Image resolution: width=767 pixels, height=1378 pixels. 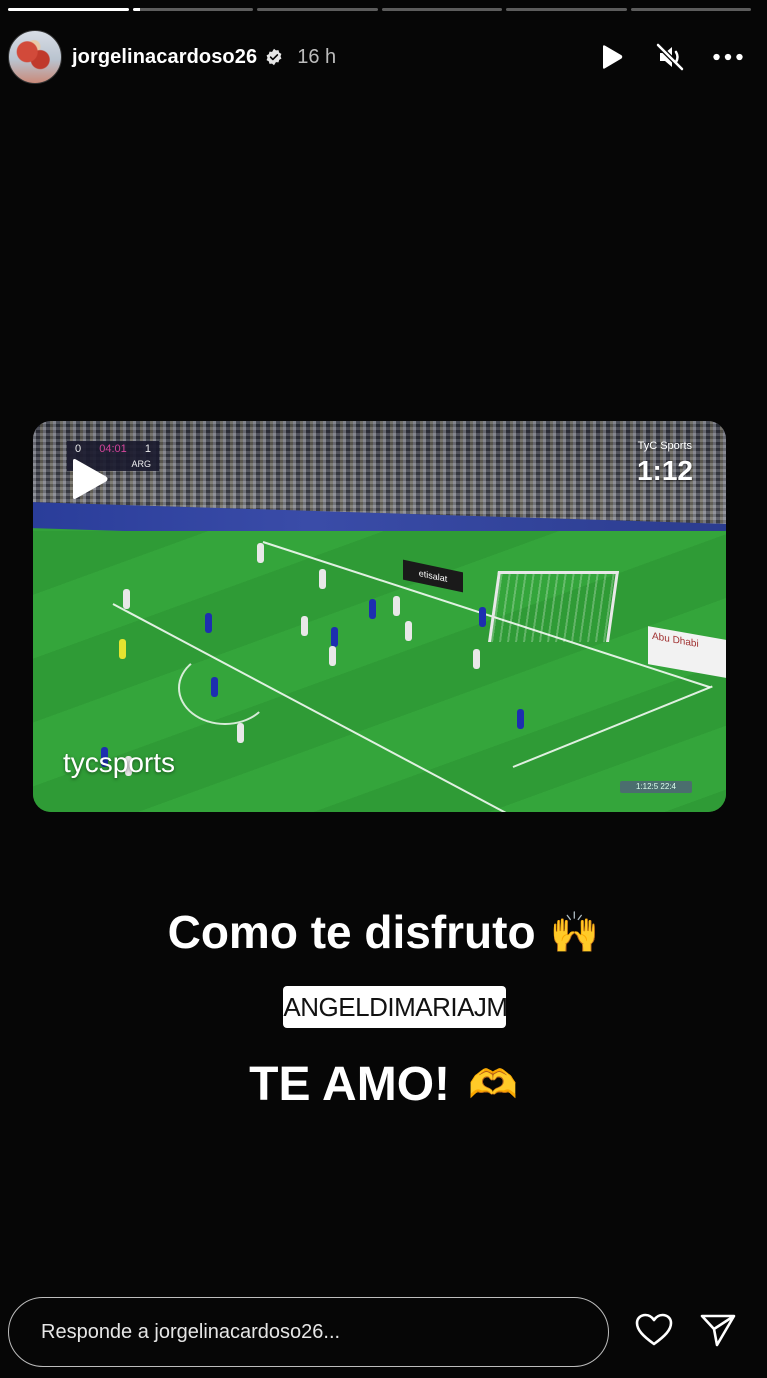 What do you see at coordinates (656, 787) in the screenshot?
I see `replay-tag: 1:12:5 22:4` at bounding box center [656, 787].